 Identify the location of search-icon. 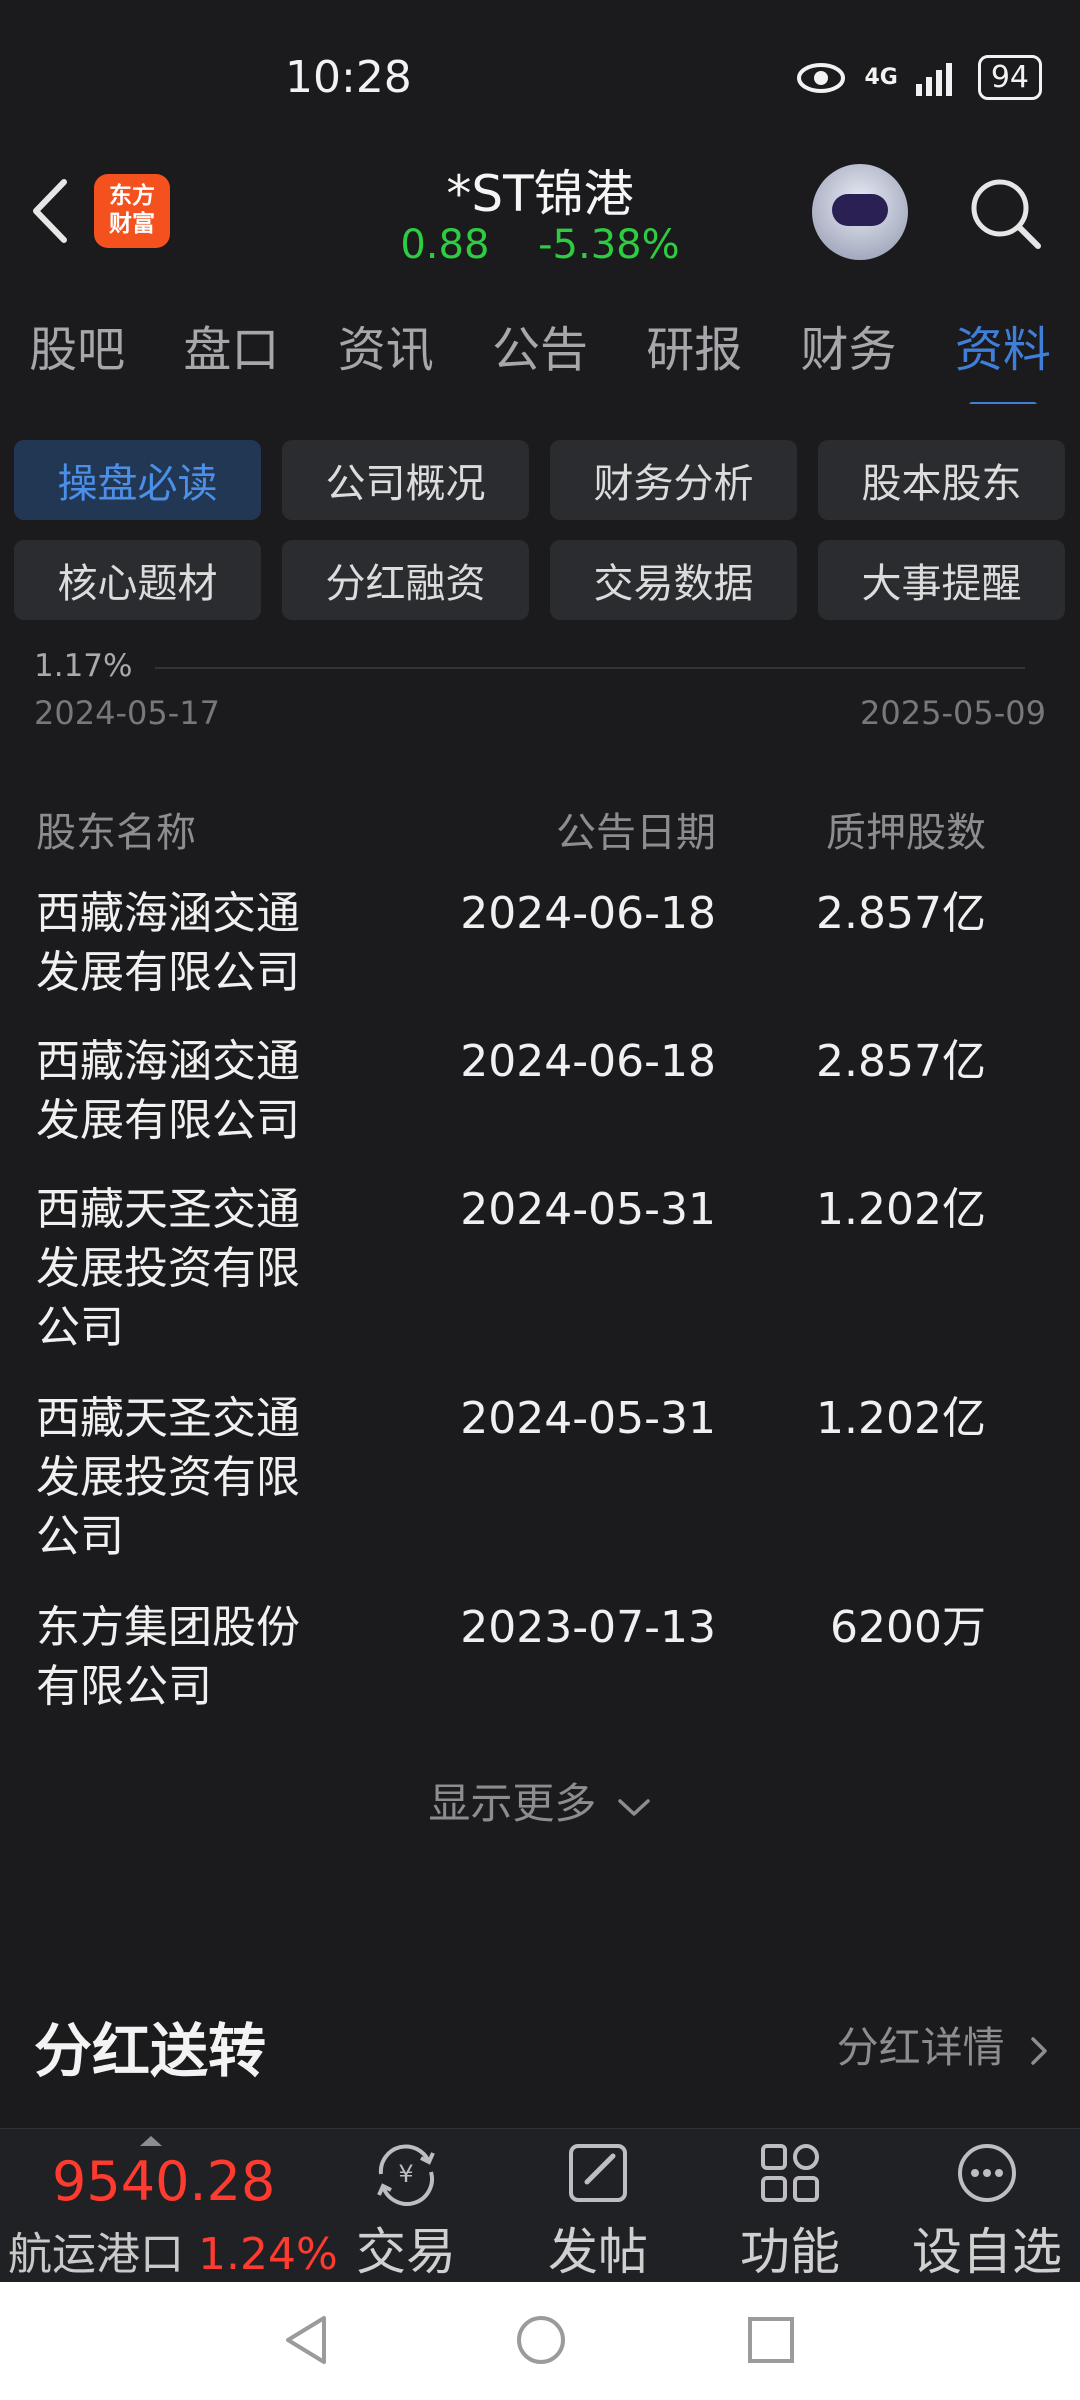
(1006, 214).